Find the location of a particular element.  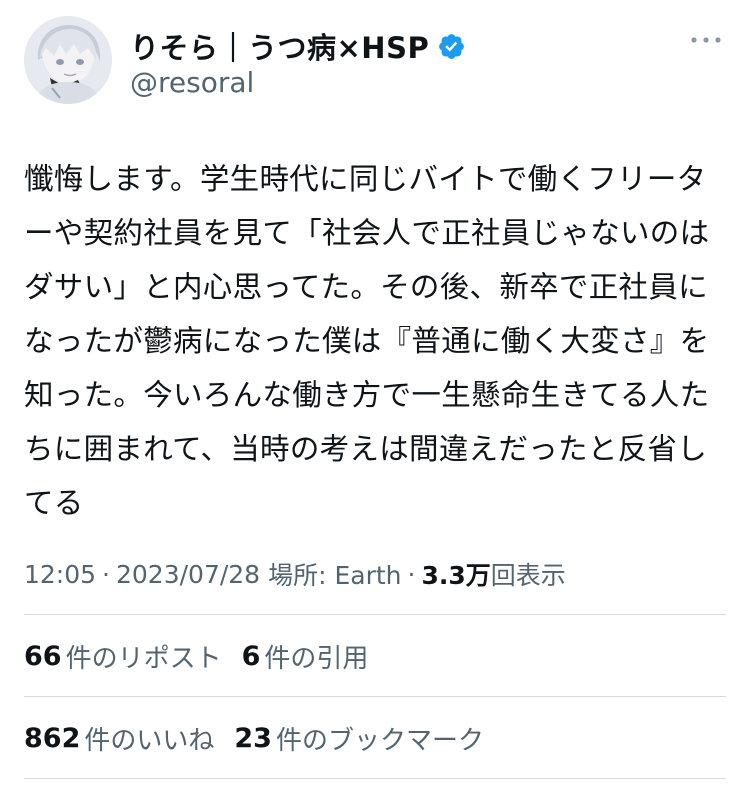

more-options-icon is located at coordinates (706, 40).